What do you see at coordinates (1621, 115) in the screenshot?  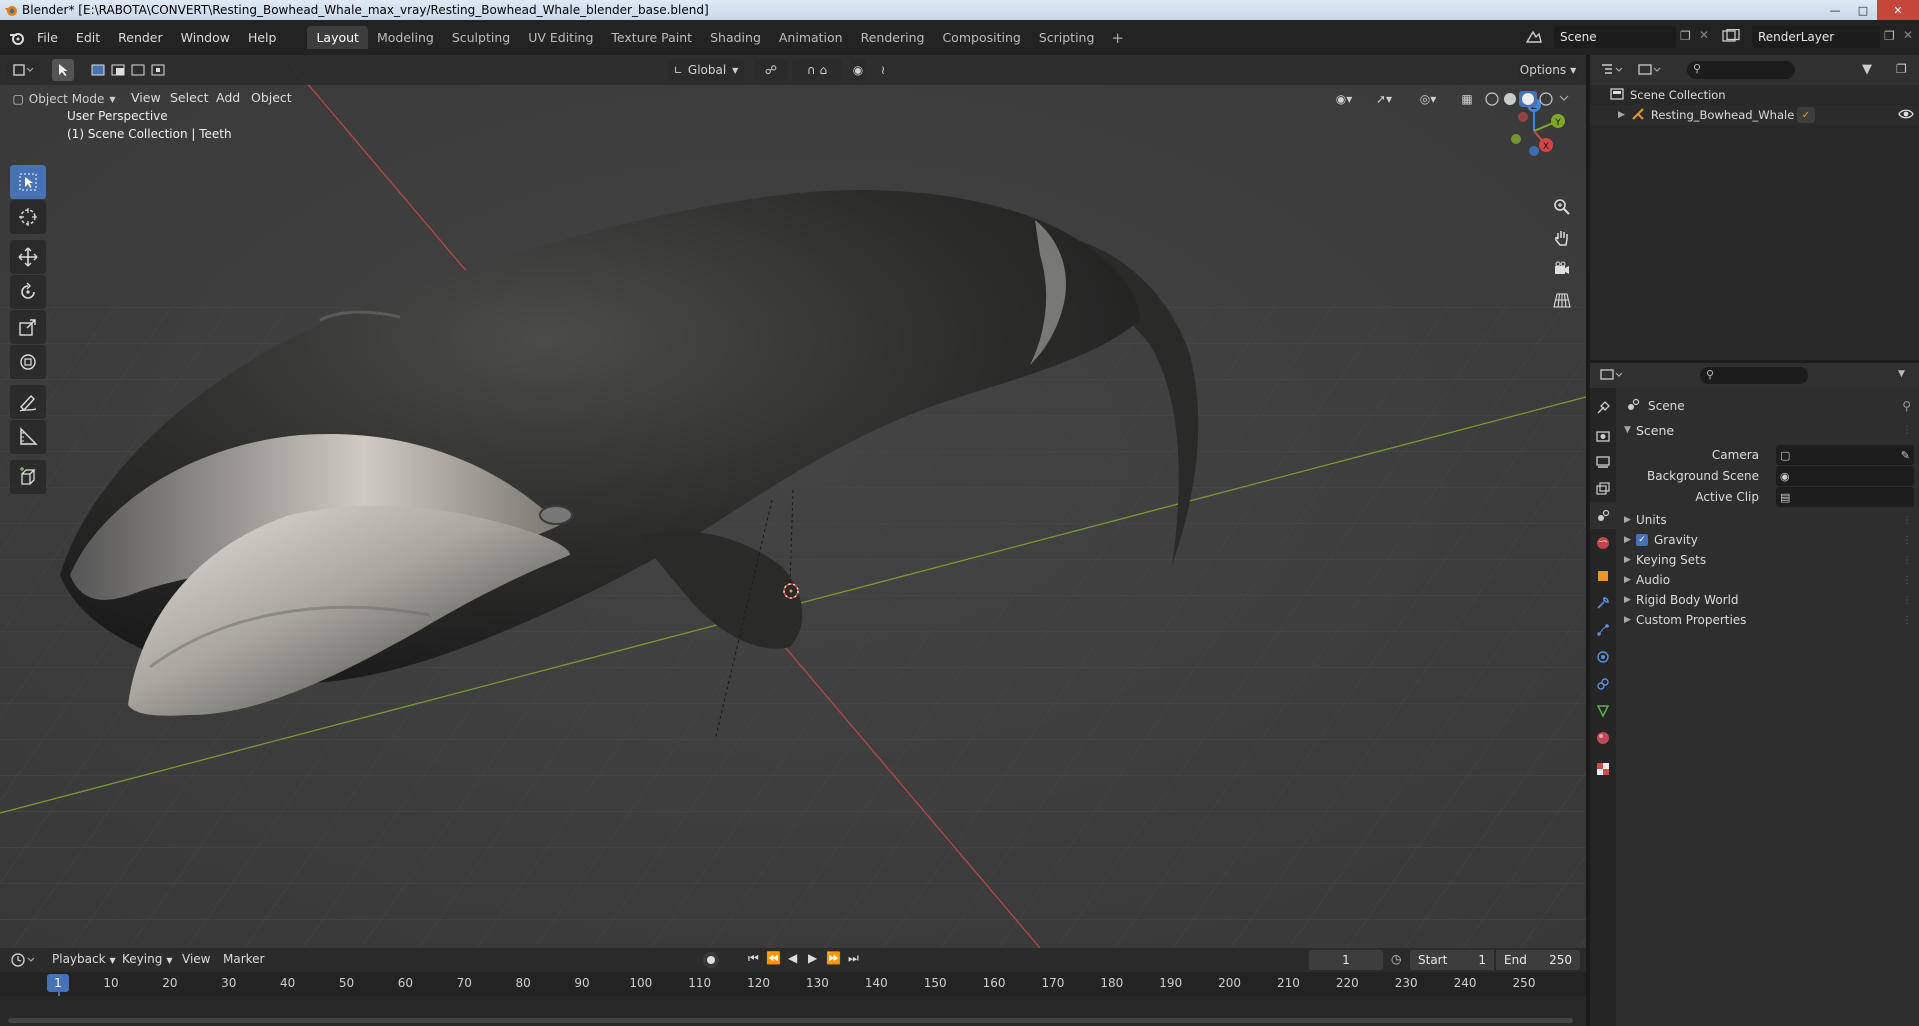 I see `expand-arrow-icon: ▶` at bounding box center [1621, 115].